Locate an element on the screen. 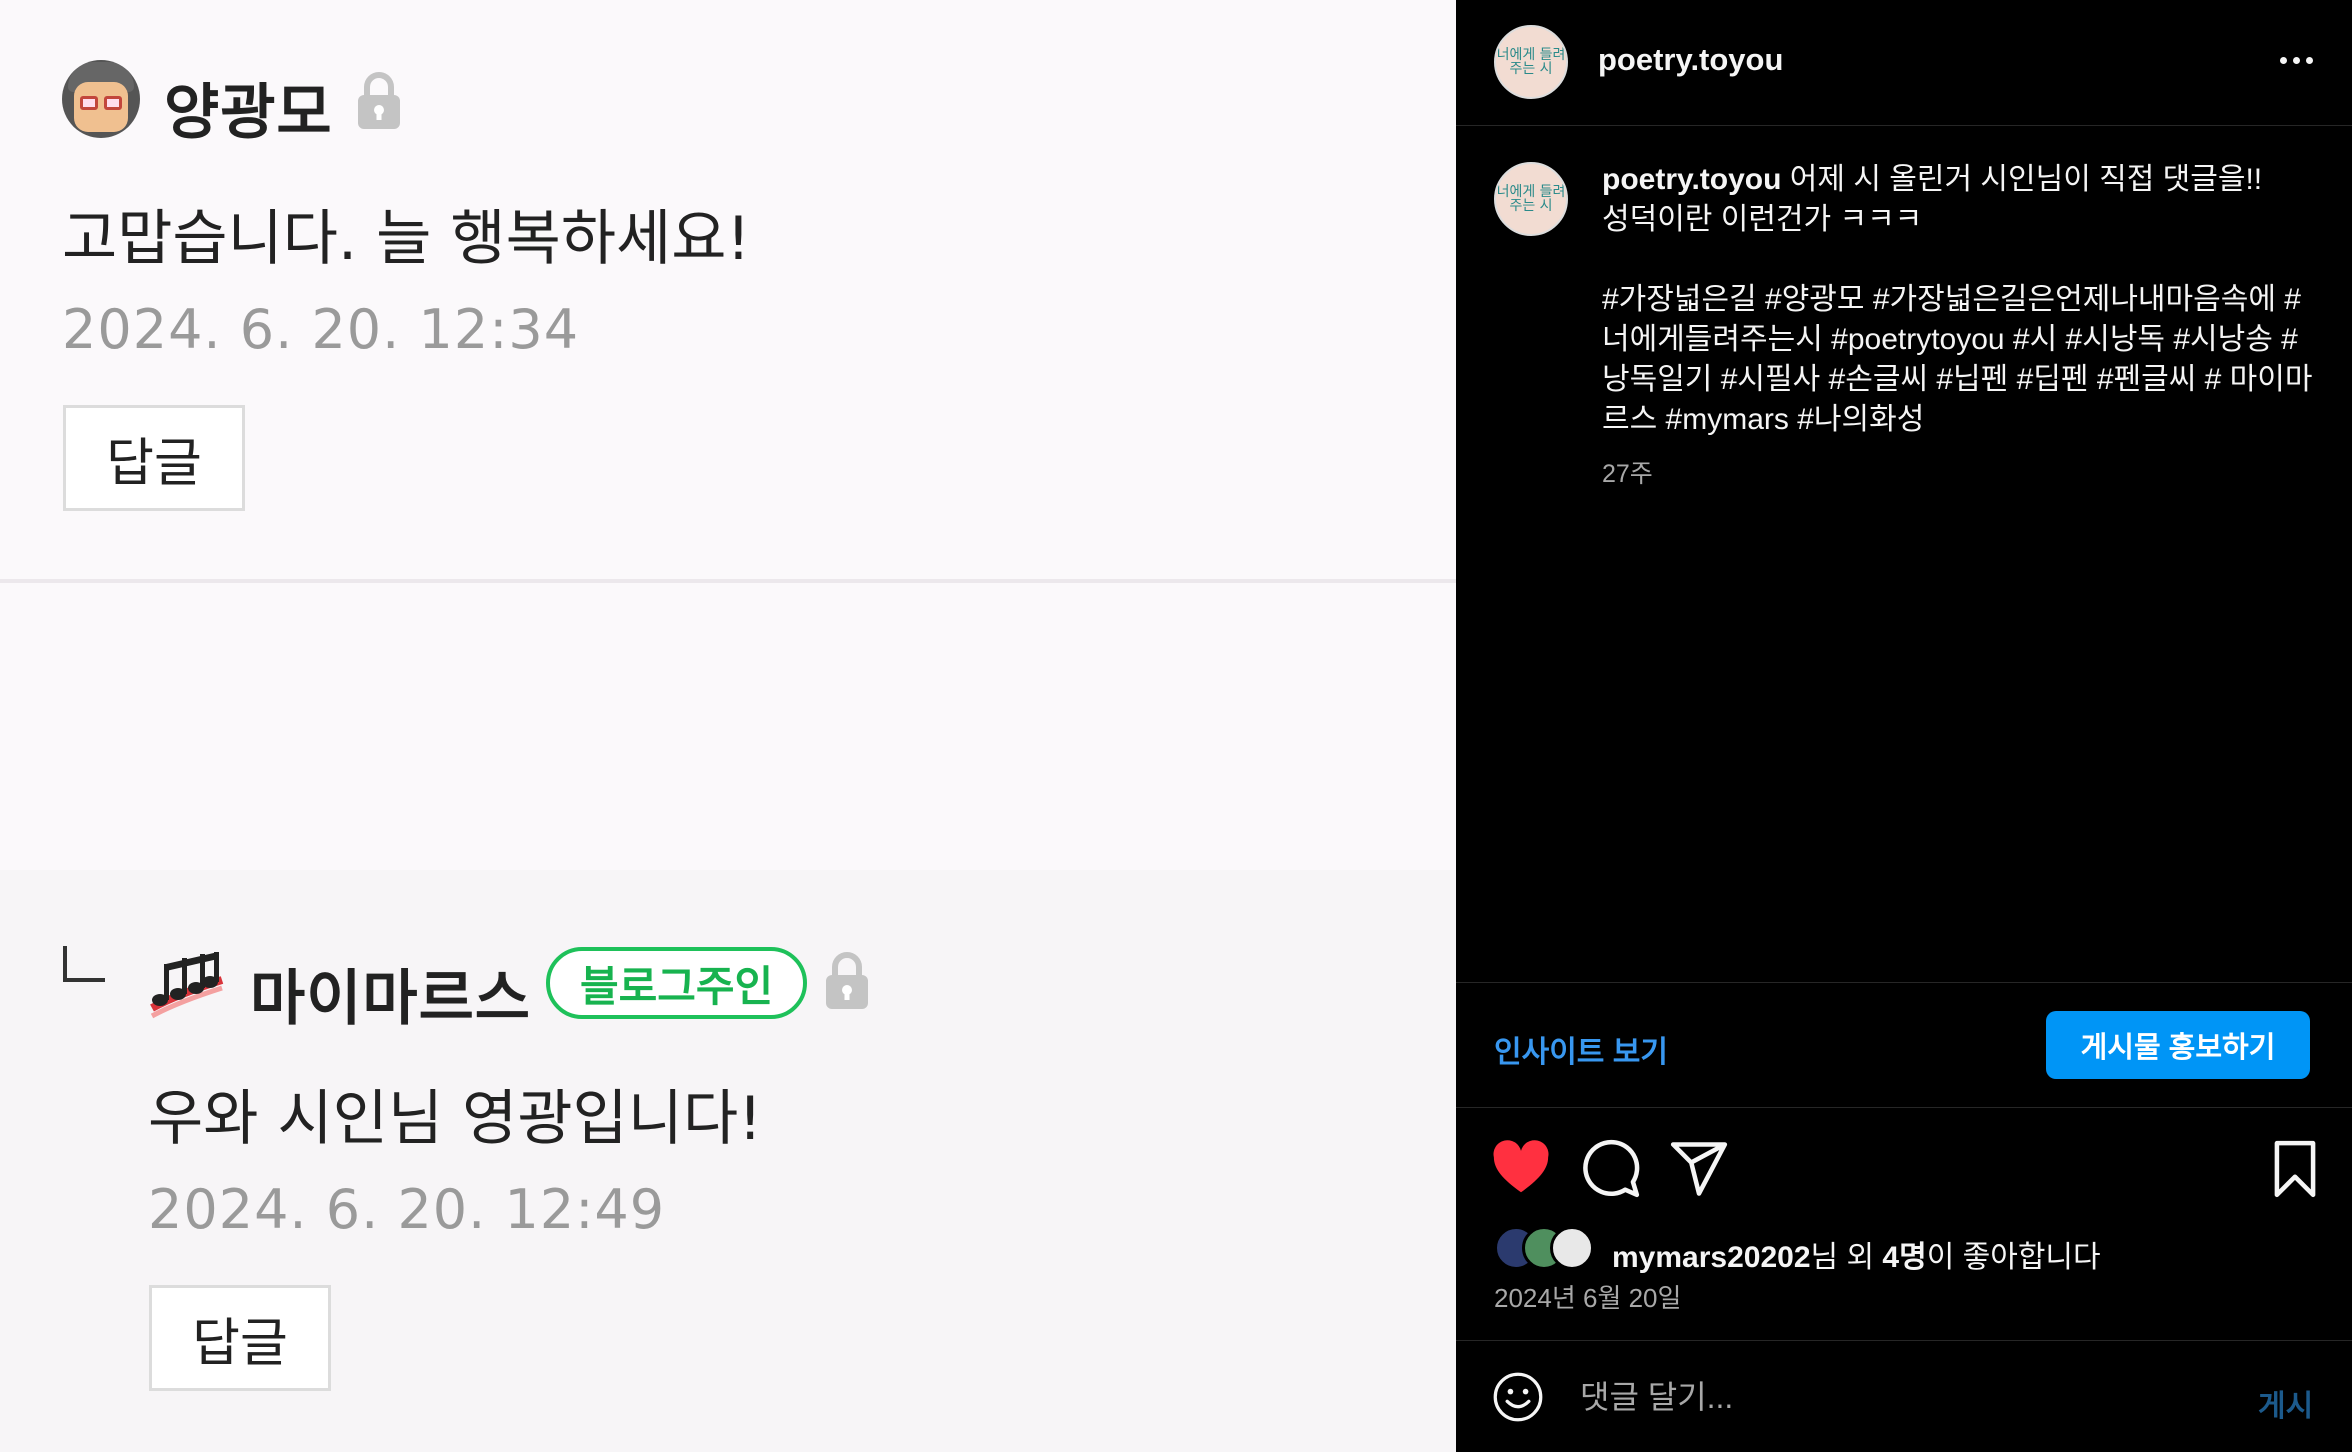  view-insights-link: 인사이트 보기 is located at coordinates (1581, 1049).